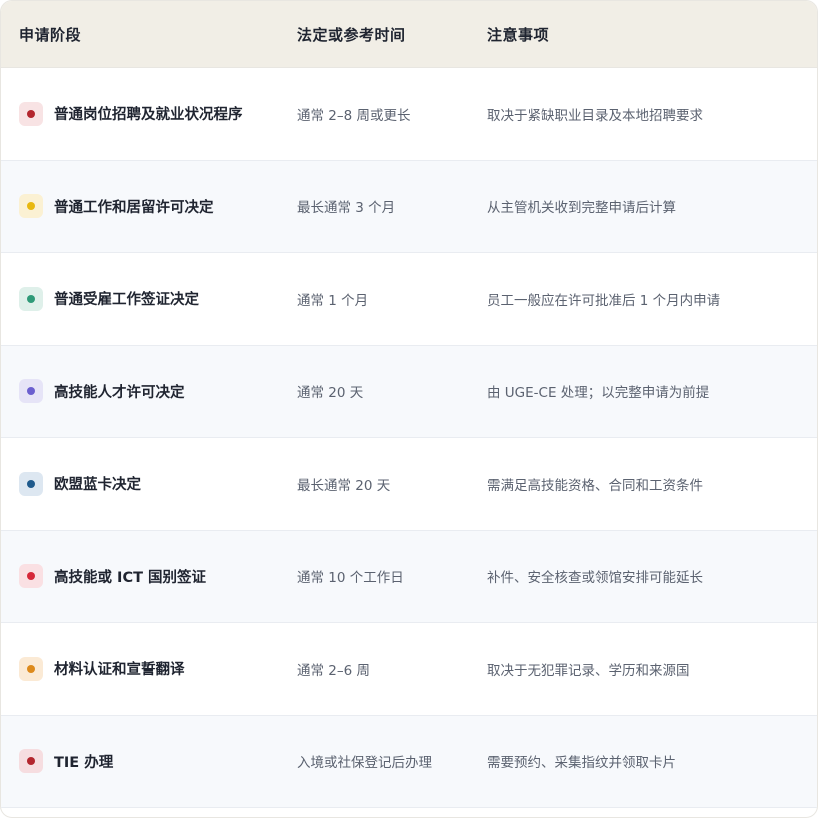 This screenshot has width=820, height=818. I want to click on time-cell: 最长通常 20 天, so click(344, 485).